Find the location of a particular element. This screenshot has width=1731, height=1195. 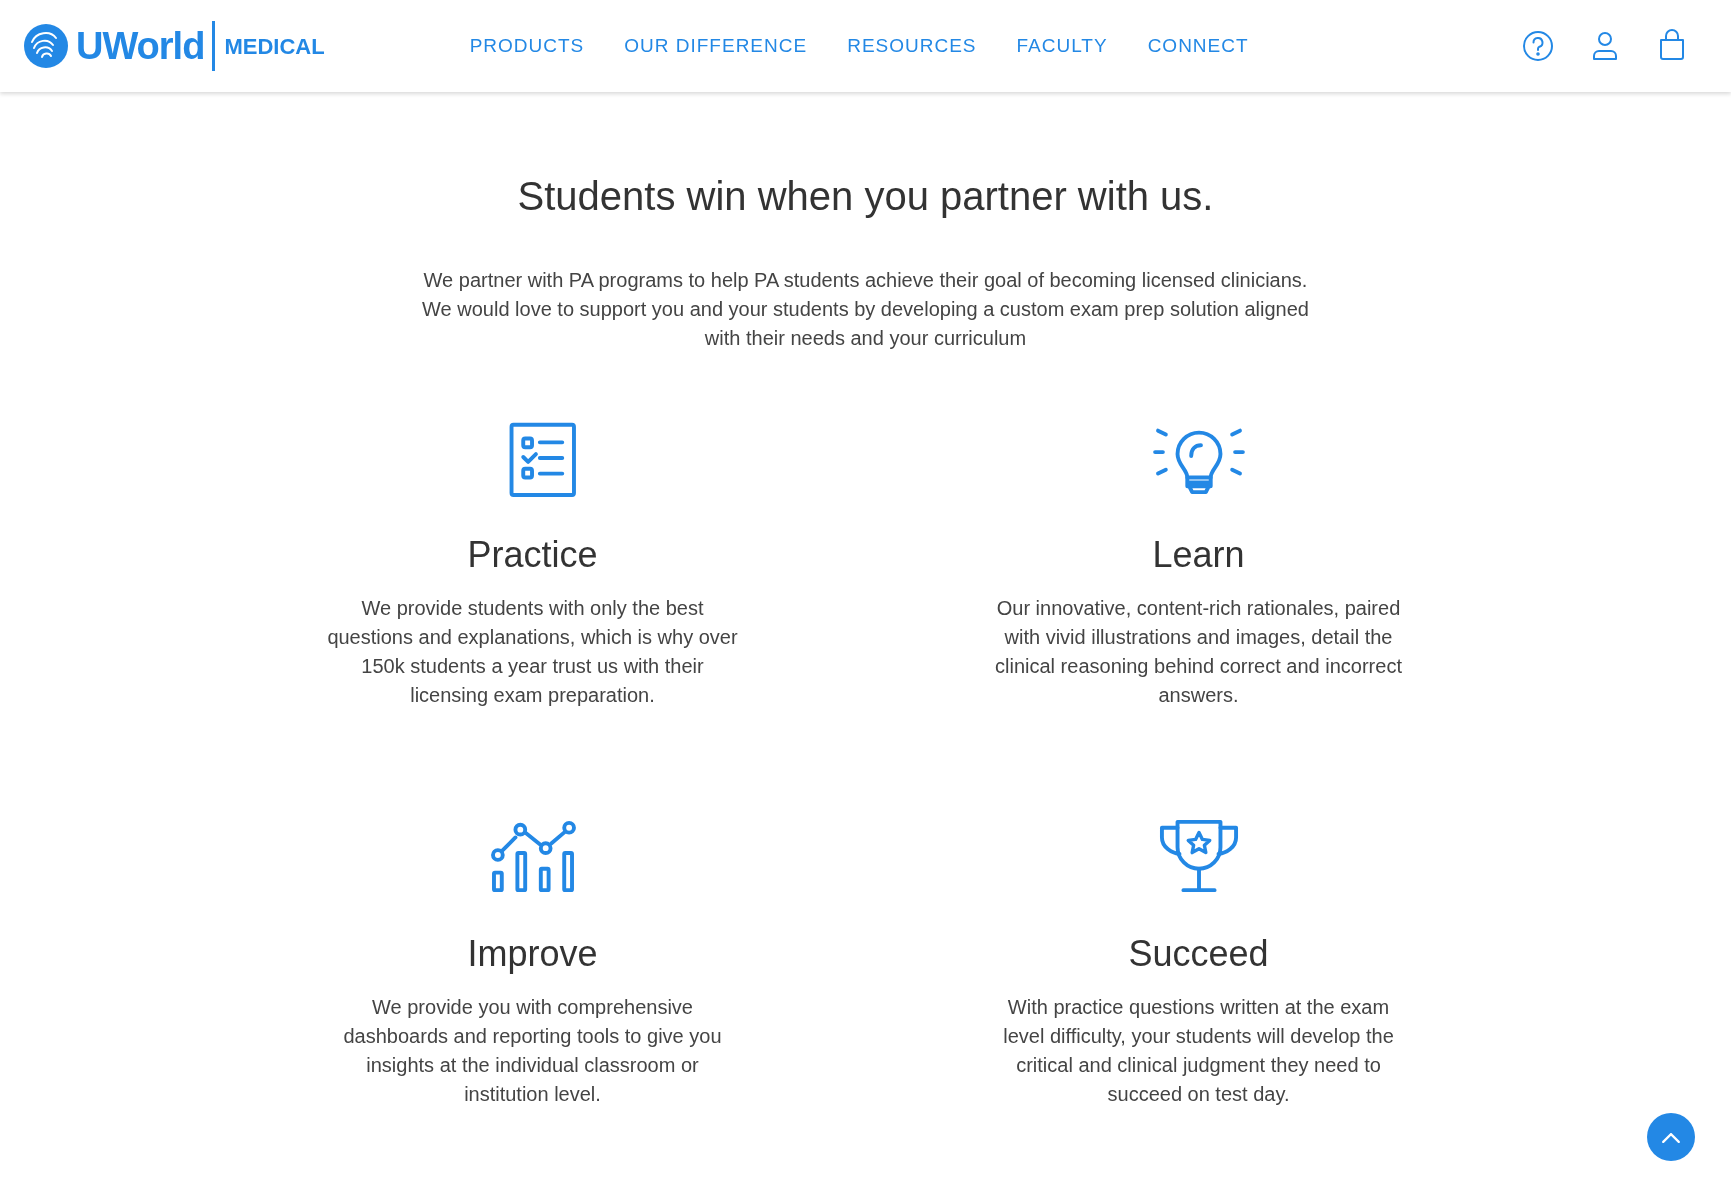

feature-title: Practice is located at coordinates (532, 555).